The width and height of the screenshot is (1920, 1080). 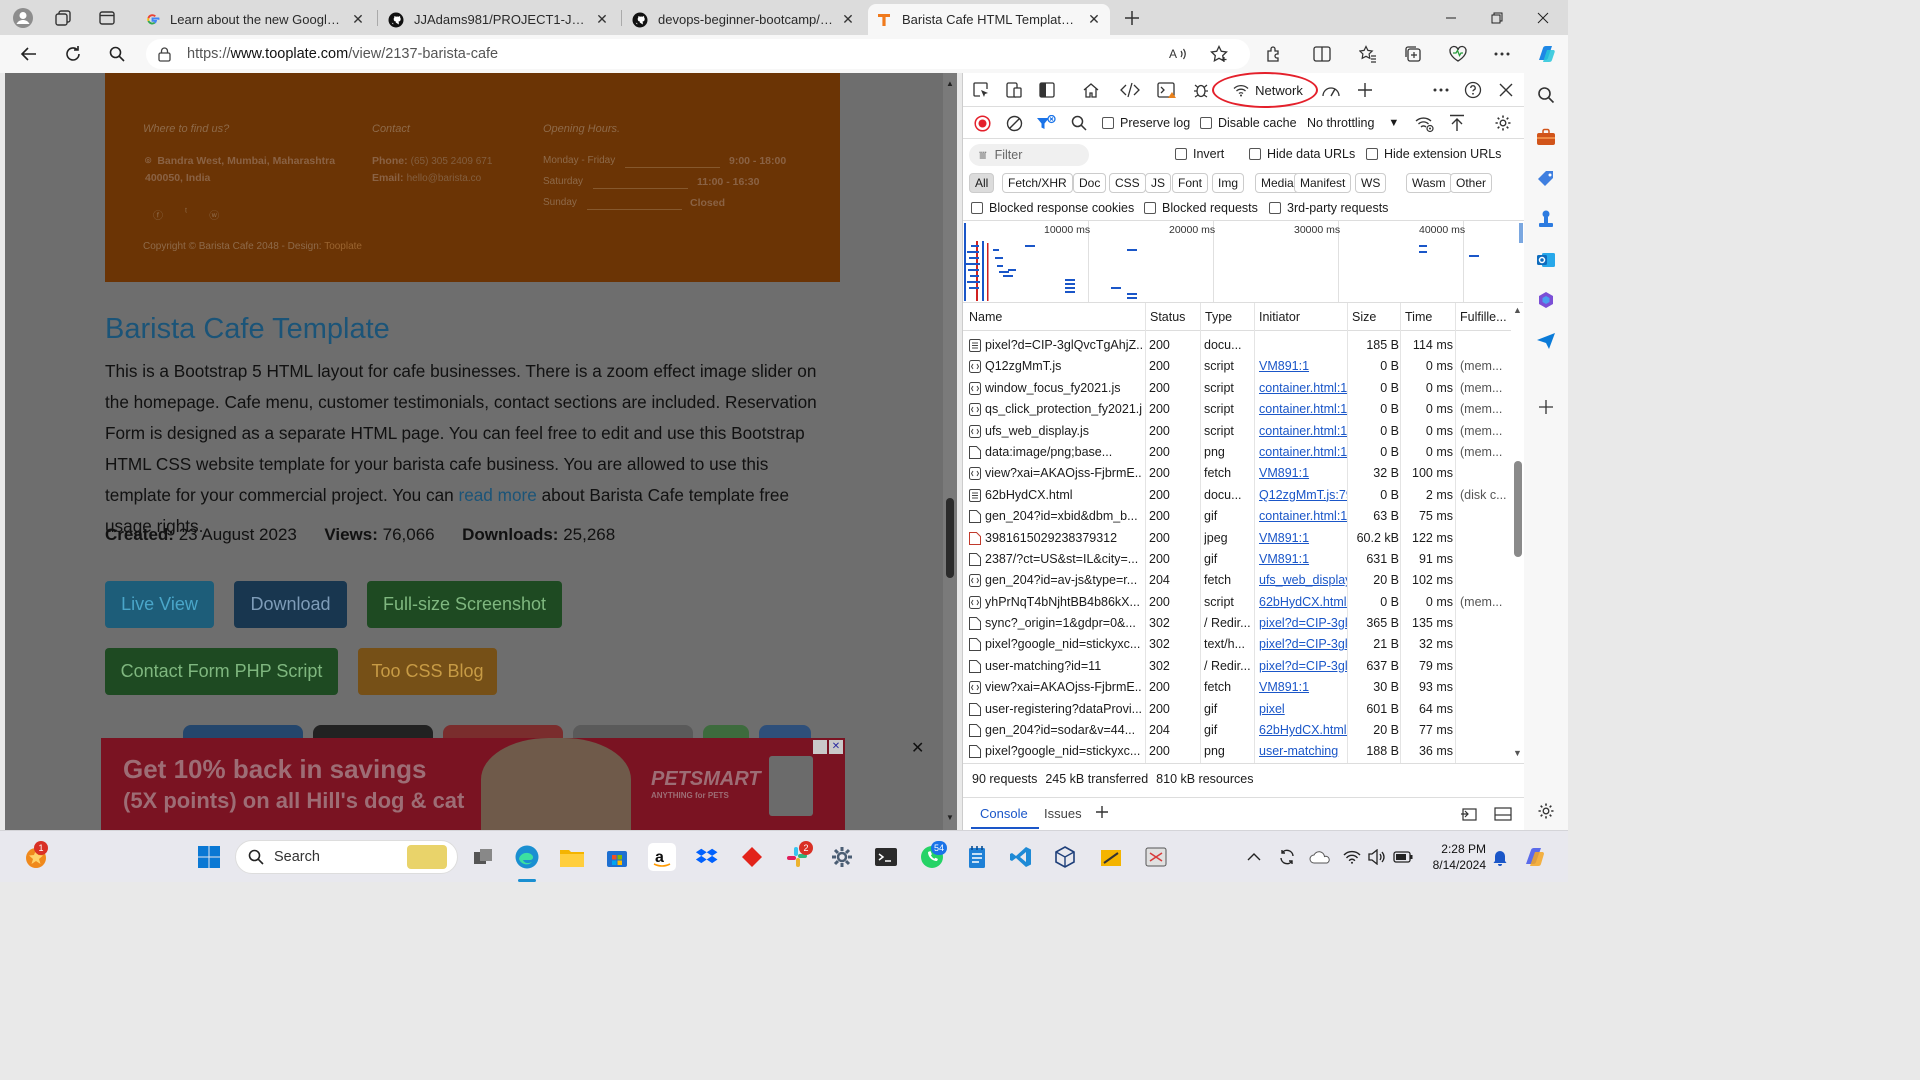 What do you see at coordinates (1063, 431) in the screenshot?
I see `request-name: ufs_web_display.js` at bounding box center [1063, 431].